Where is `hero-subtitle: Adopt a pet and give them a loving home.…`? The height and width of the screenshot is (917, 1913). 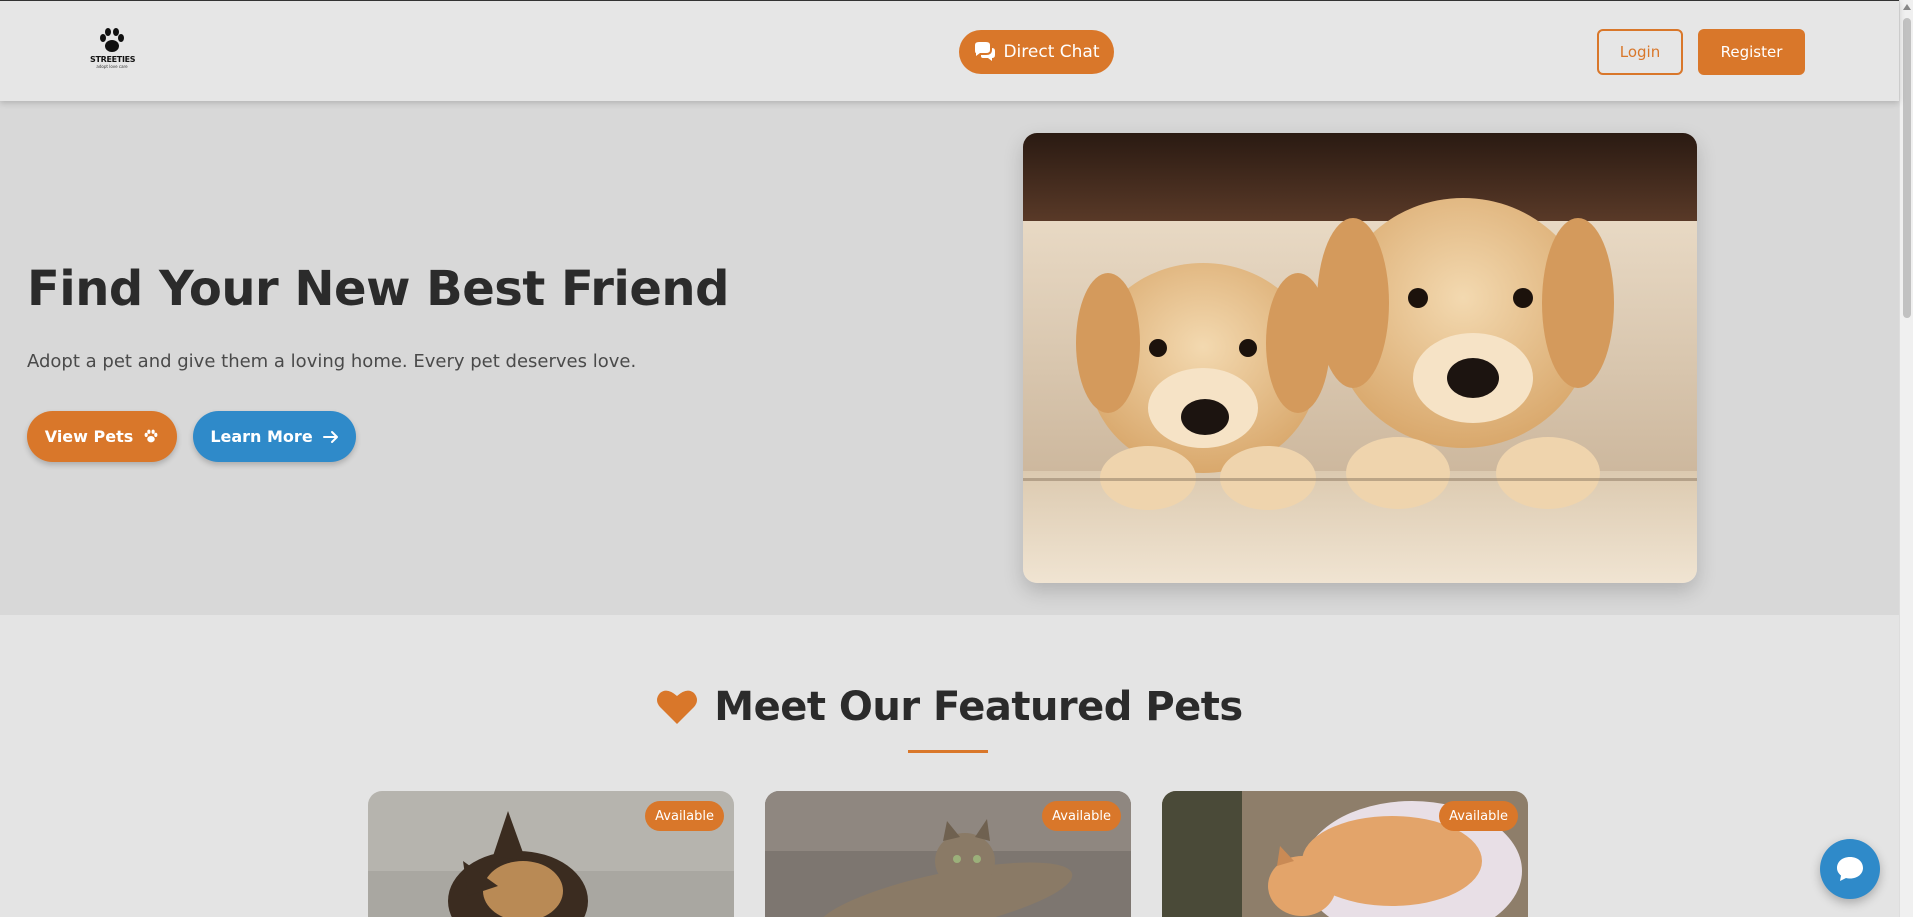
hero-subtitle: Adopt a pet and give them a loving home.… is located at coordinates (332, 361).